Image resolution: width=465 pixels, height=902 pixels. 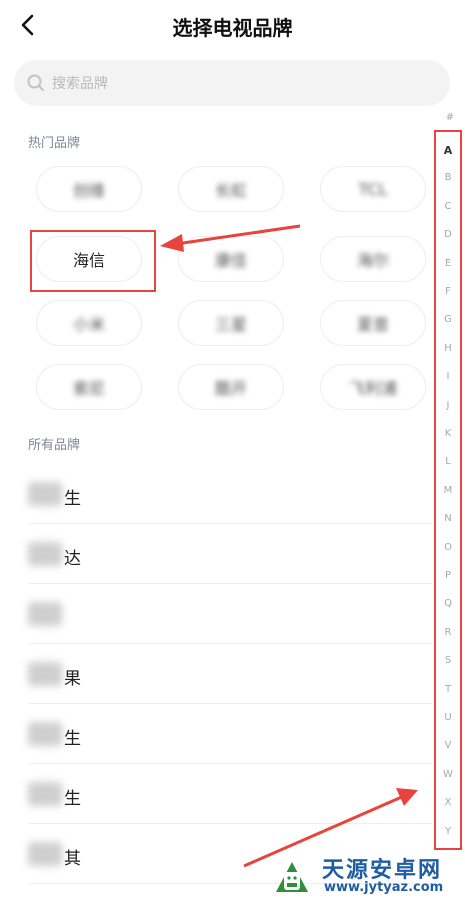 I want to click on android-logo-icon, so click(x=292, y=877).